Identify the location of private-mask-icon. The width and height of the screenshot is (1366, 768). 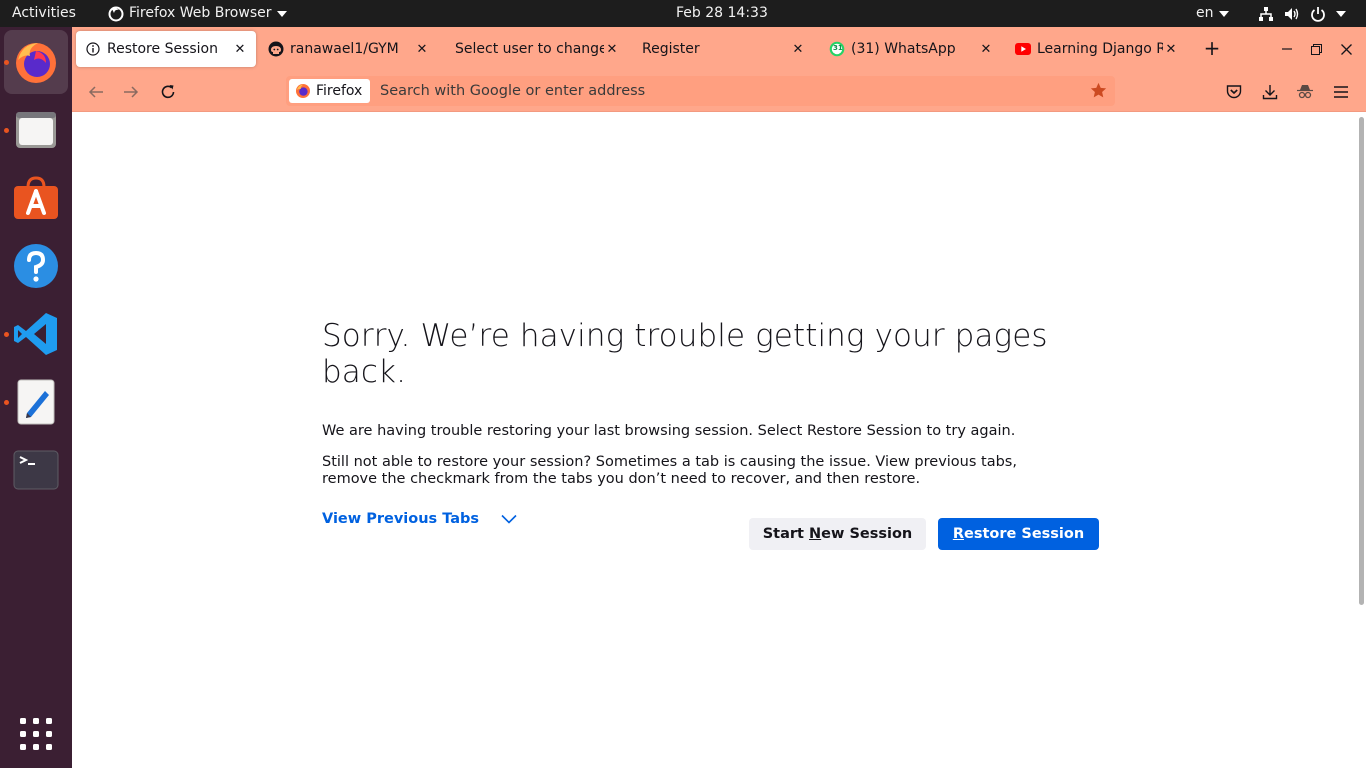
(1305, 92).